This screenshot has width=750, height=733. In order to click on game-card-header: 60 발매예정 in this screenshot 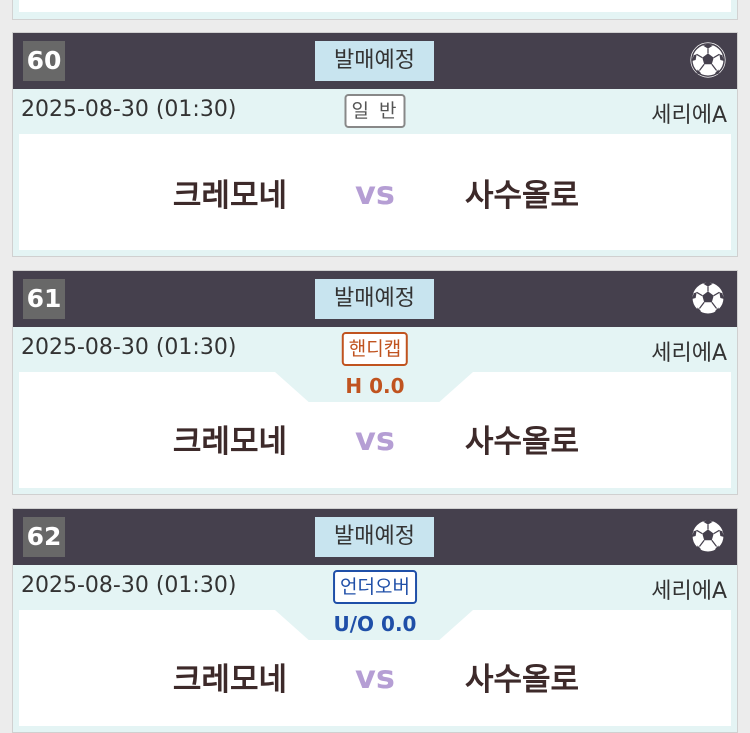, I will do `click(375, 61)`.